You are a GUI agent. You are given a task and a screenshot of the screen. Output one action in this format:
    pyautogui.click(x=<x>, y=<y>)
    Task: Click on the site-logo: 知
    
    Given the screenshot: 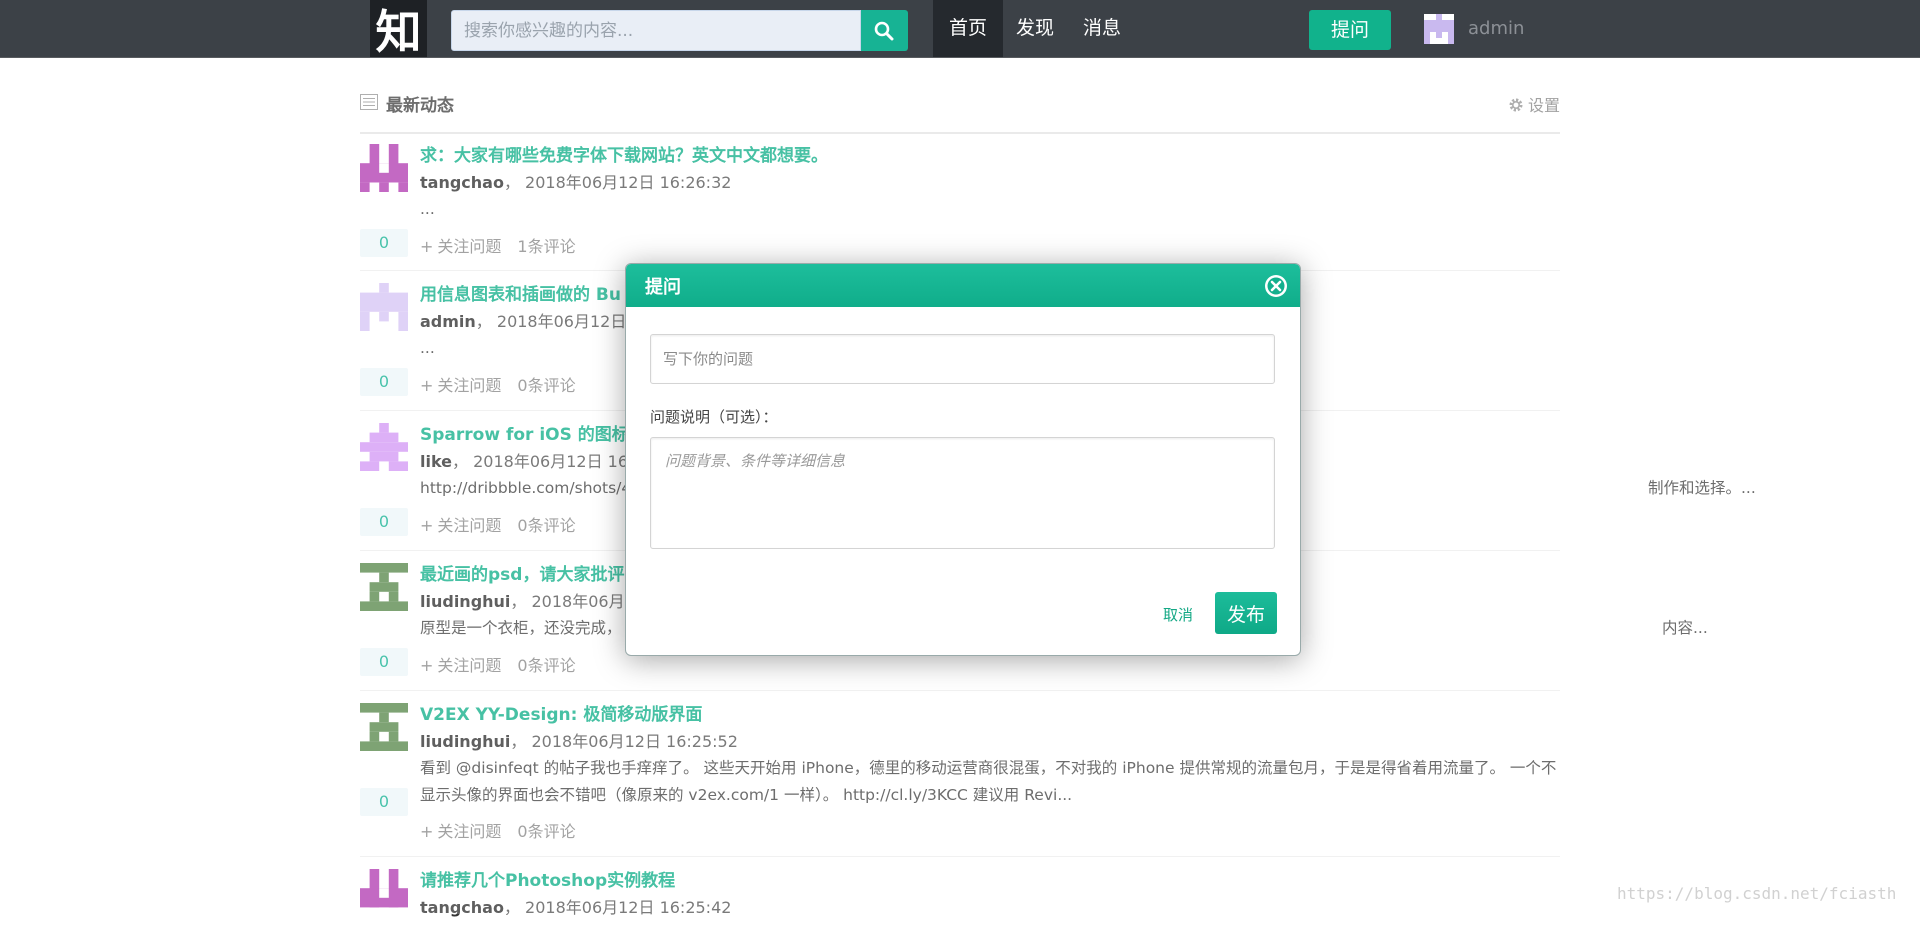 What is the action you would take?
    pyautogui.click(x=398, y=29)
    